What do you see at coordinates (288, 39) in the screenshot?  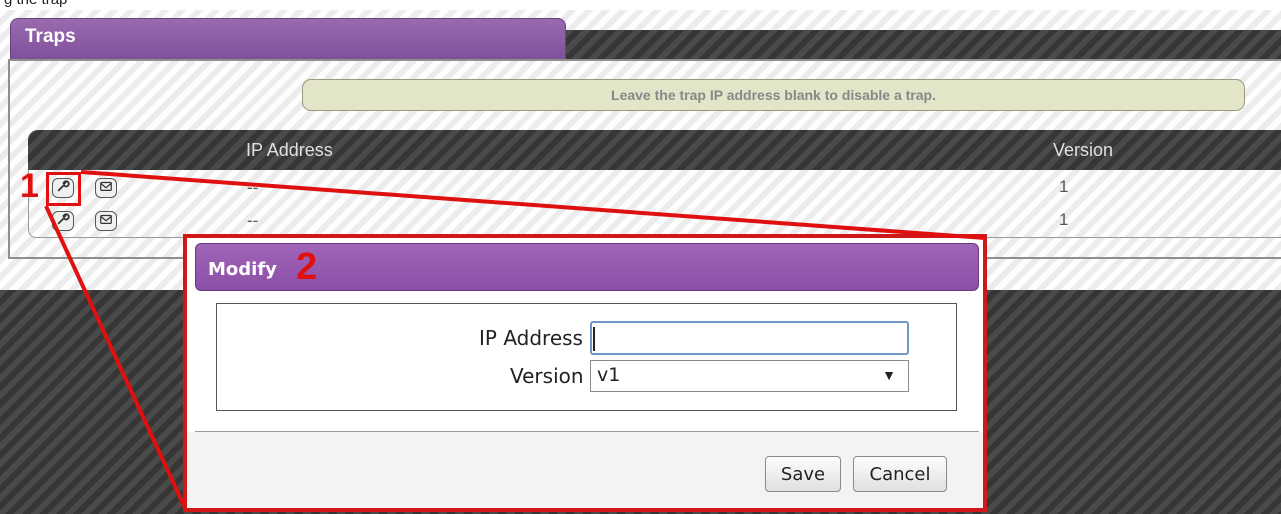 I see `traps-panel-title: Traps` at bounding box center [288, 39].